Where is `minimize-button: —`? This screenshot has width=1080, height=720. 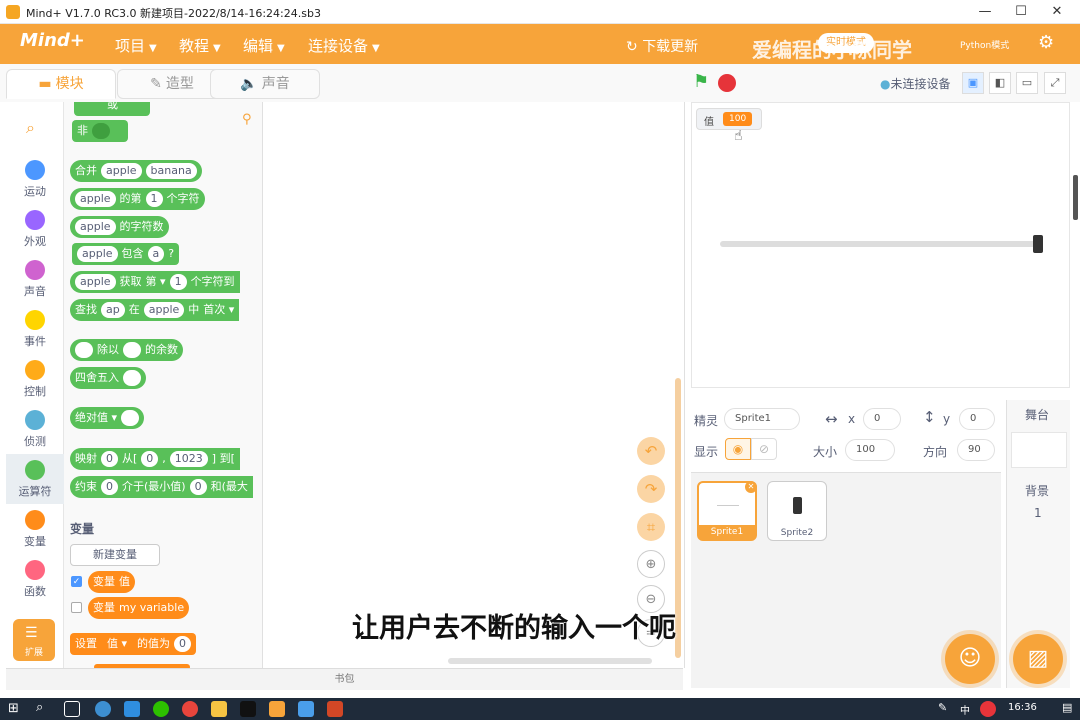
minimize-button: — is located at coordinates (985, 12).